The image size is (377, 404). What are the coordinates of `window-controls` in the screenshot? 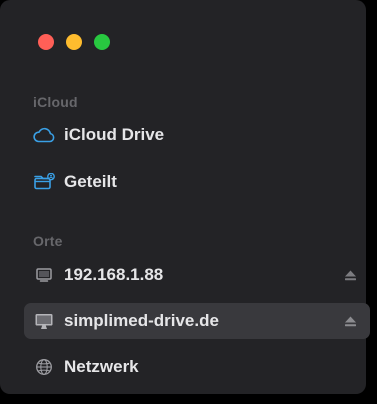 It's located at (74, 42).